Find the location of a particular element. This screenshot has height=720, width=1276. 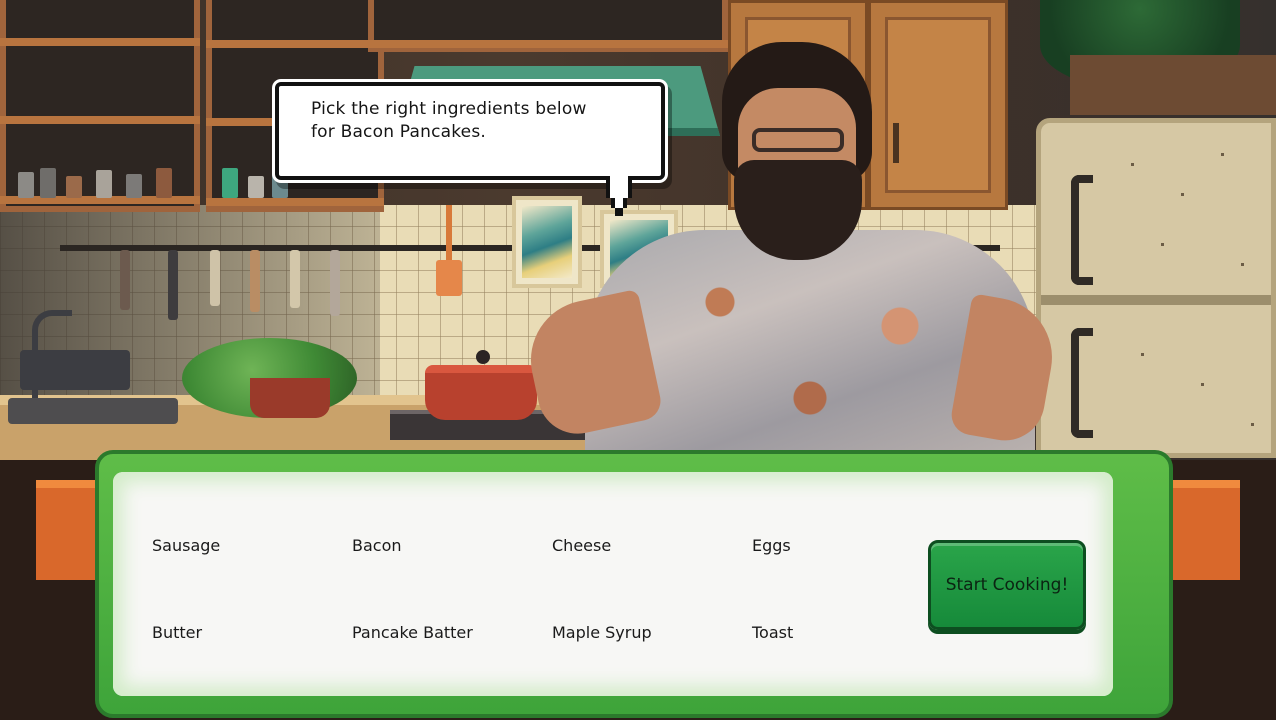

ingredient-cheese: Cheese is located at coordinates (581, 545).